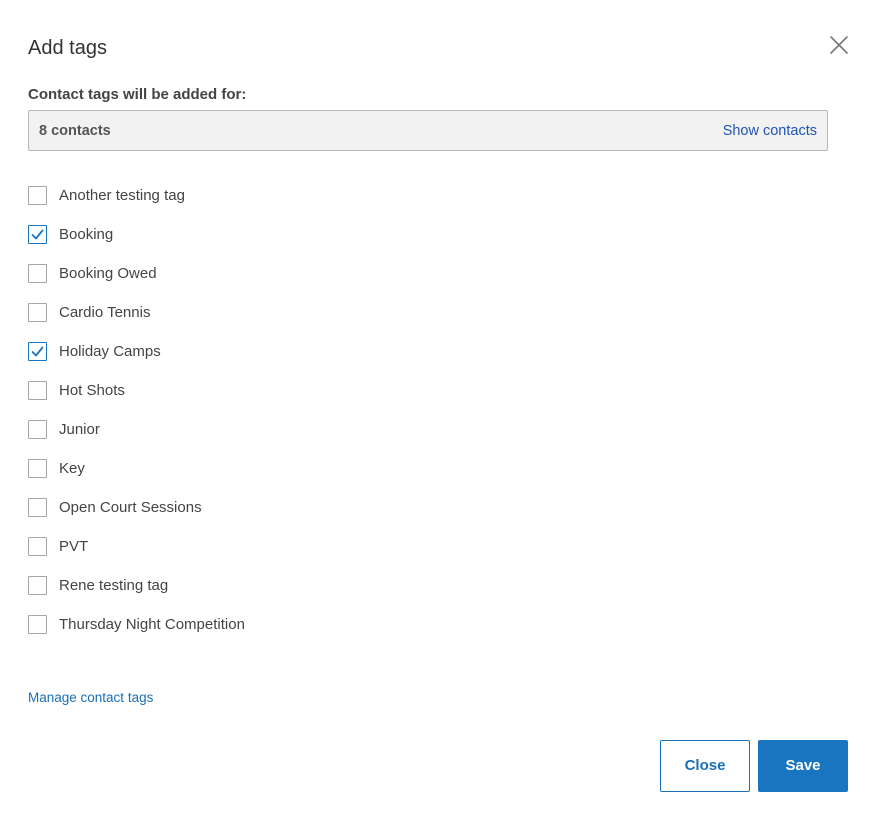 The image size is (880, 818). I want to click on contacts-heading: Contact tags will be added for:, so click(137, 94).